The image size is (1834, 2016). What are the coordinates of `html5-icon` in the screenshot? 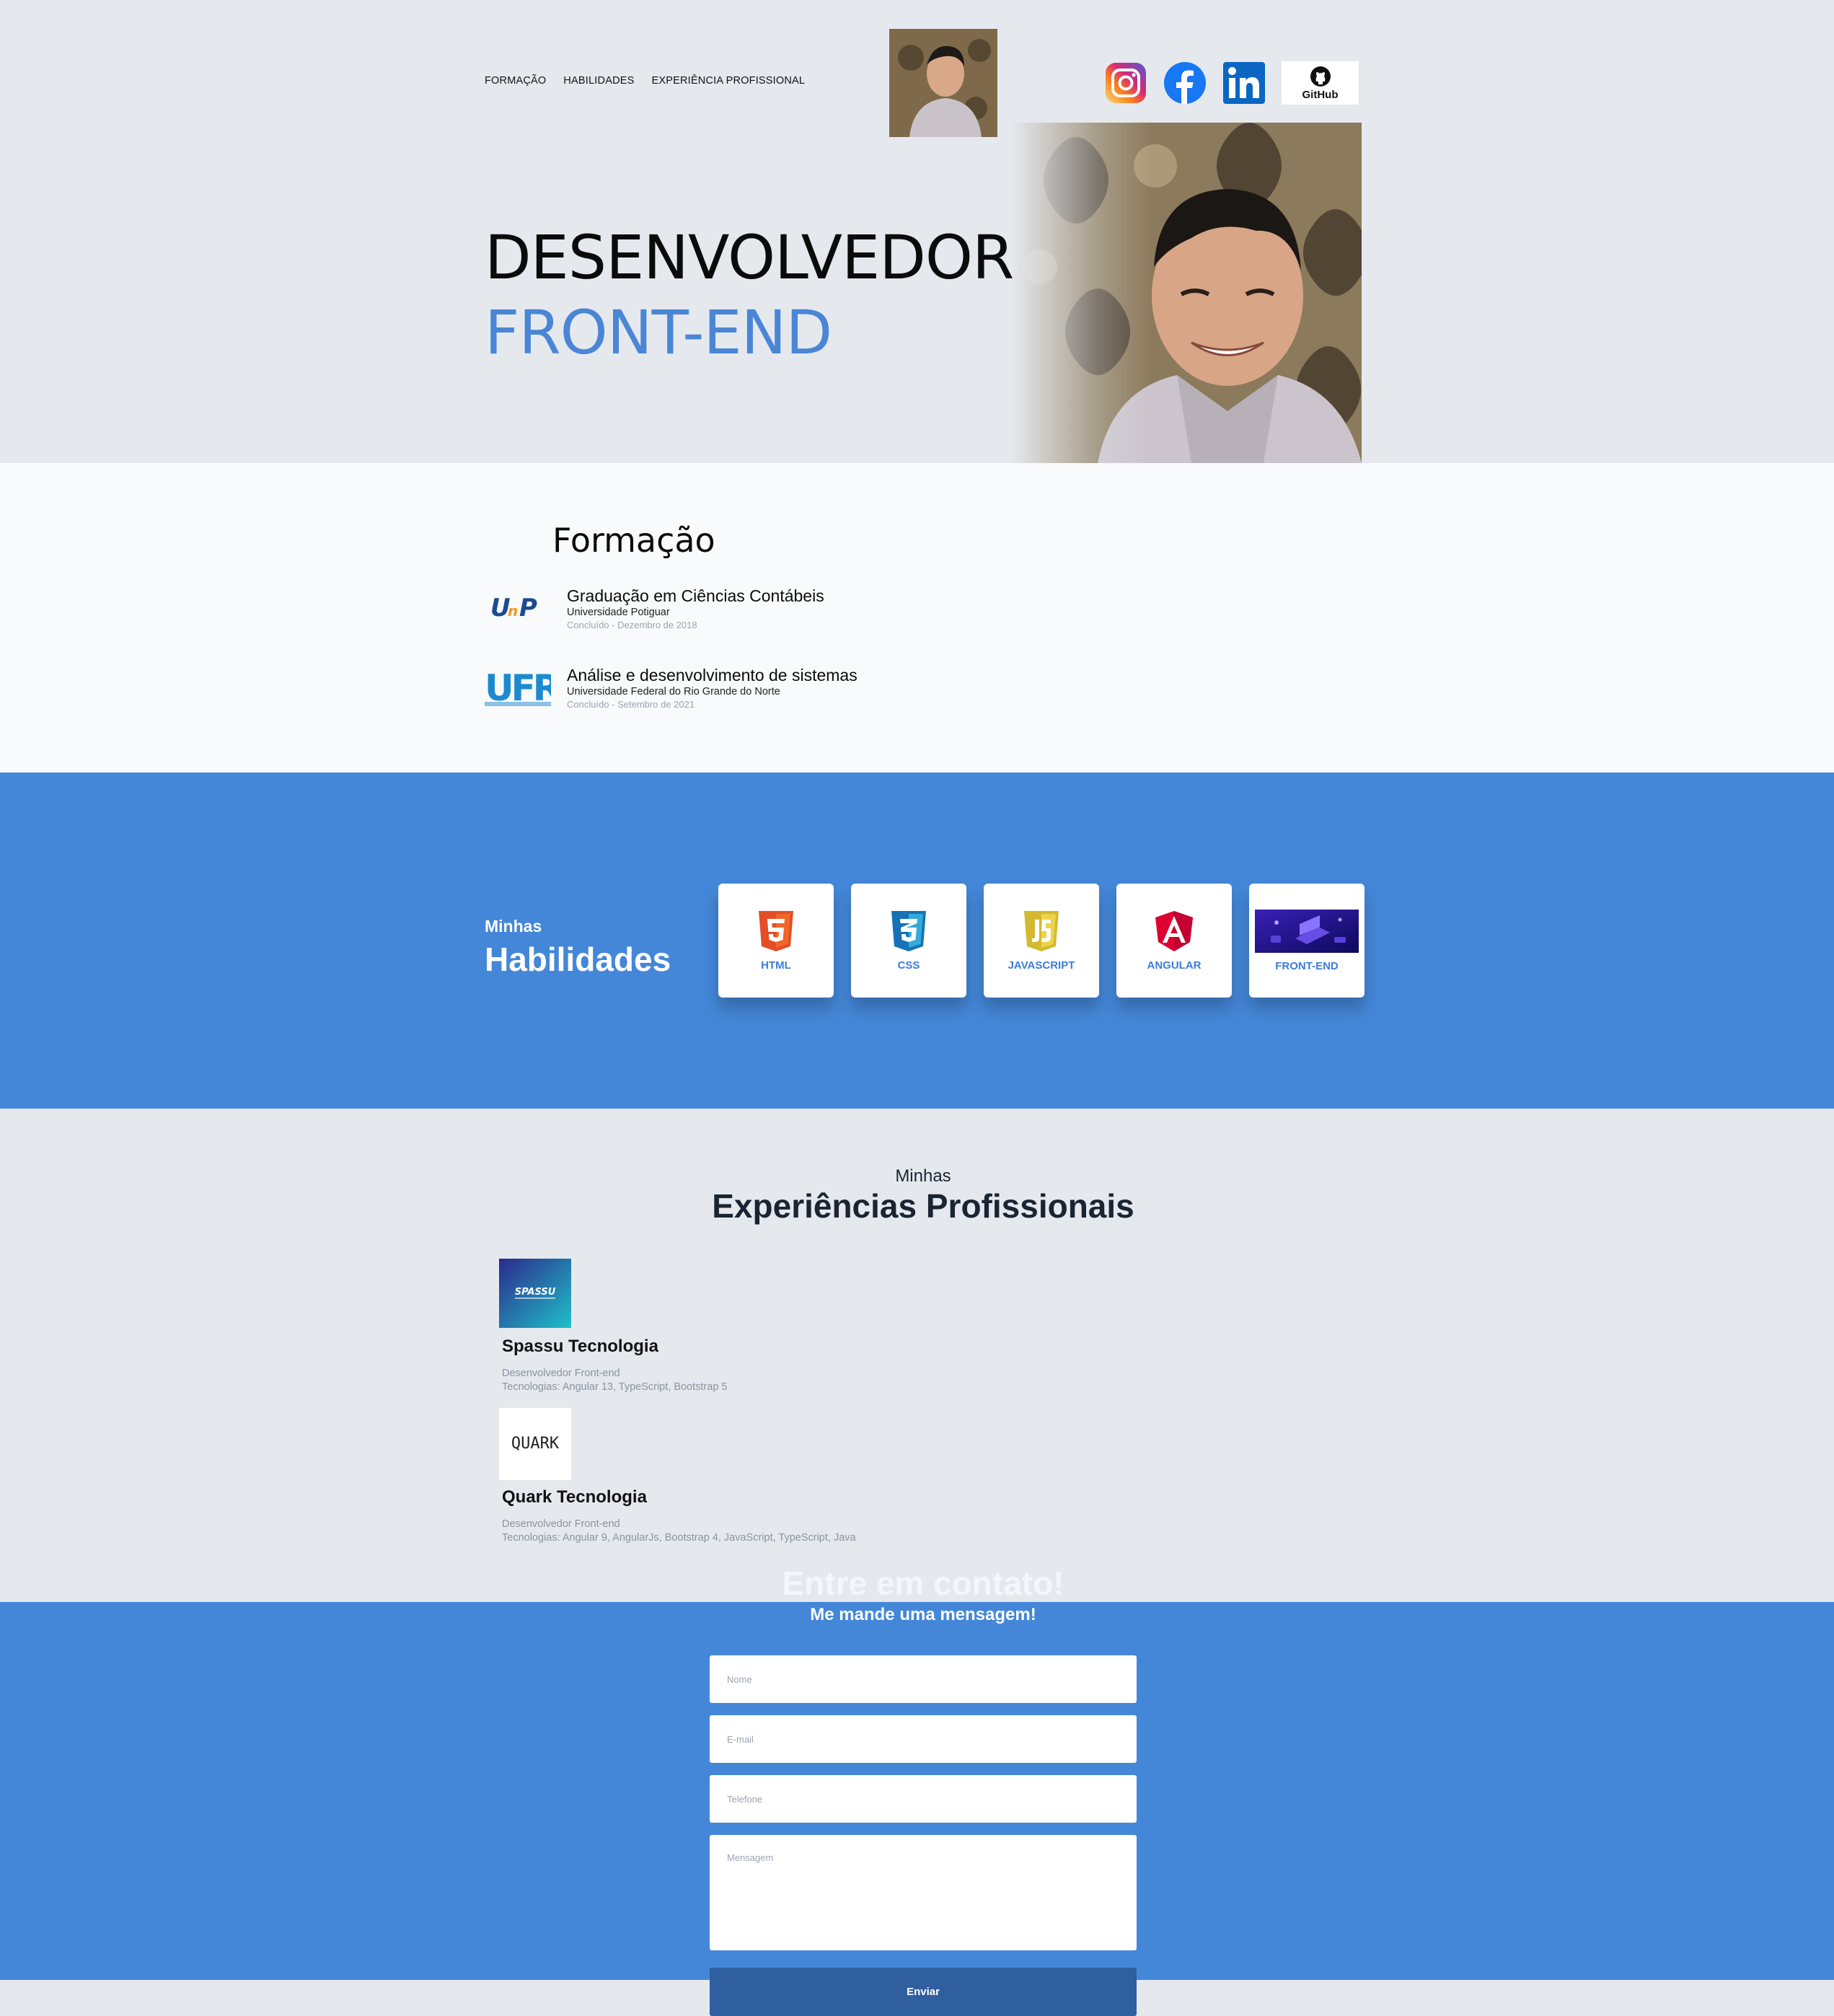 It's located at (776, 931).